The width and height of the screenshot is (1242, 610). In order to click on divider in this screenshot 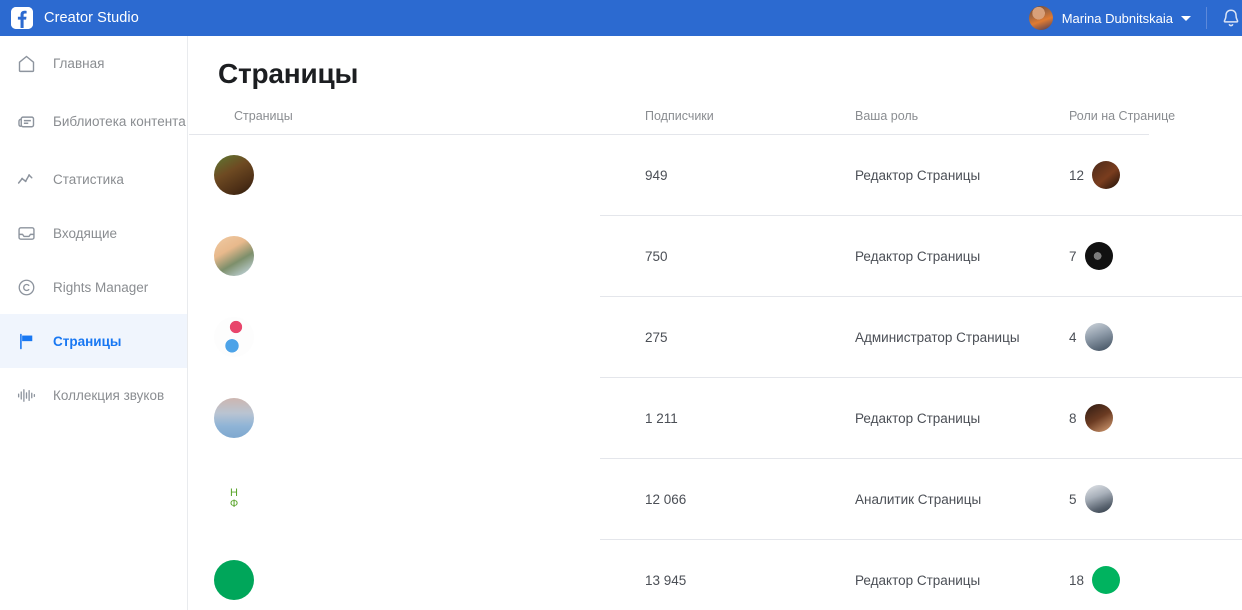, I will do `click(1206, 18)`.